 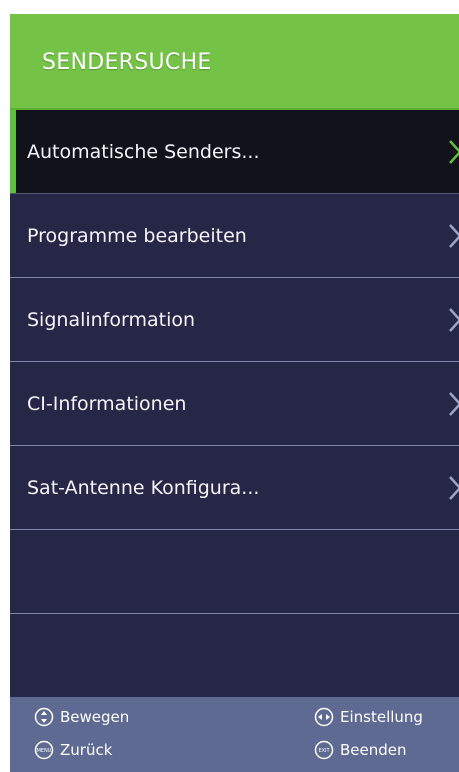 I want to click on hint-back: MENU Zurück, so click(x=73, y=750).